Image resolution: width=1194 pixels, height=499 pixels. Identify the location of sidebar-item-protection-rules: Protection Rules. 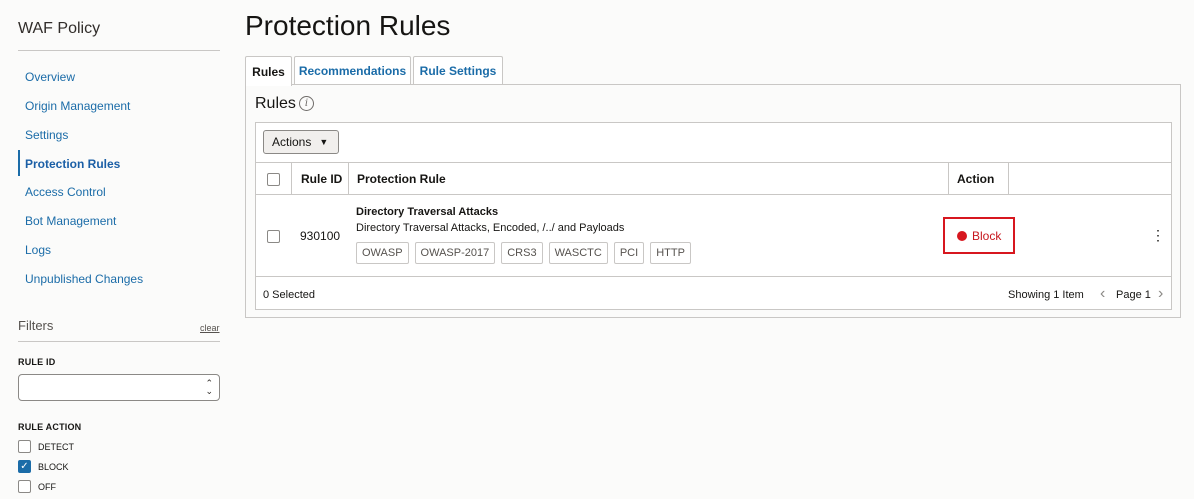
(72, 164).